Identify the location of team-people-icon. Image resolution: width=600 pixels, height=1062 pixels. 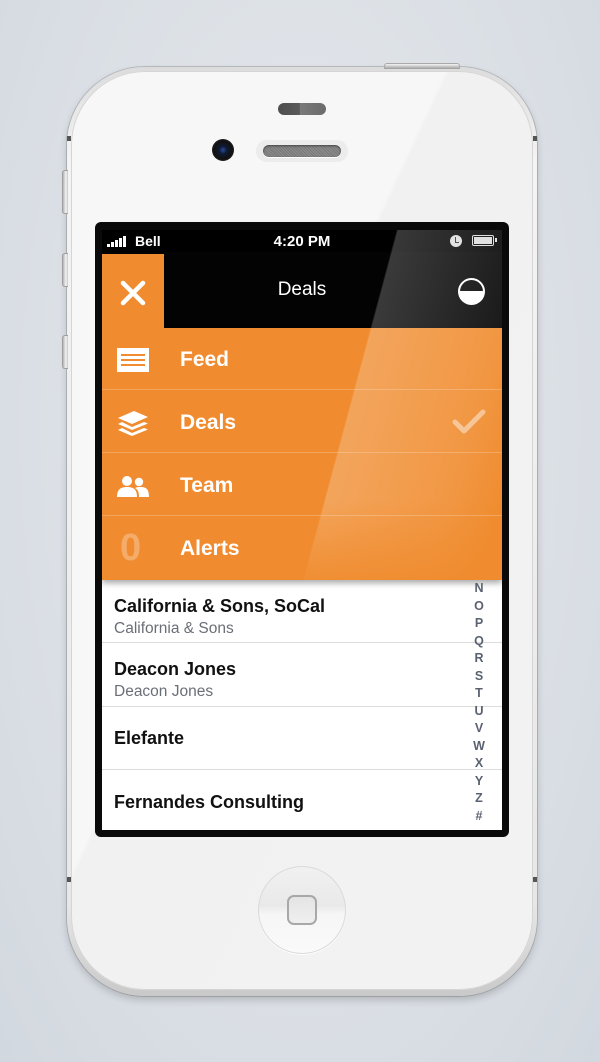
(133, 486).